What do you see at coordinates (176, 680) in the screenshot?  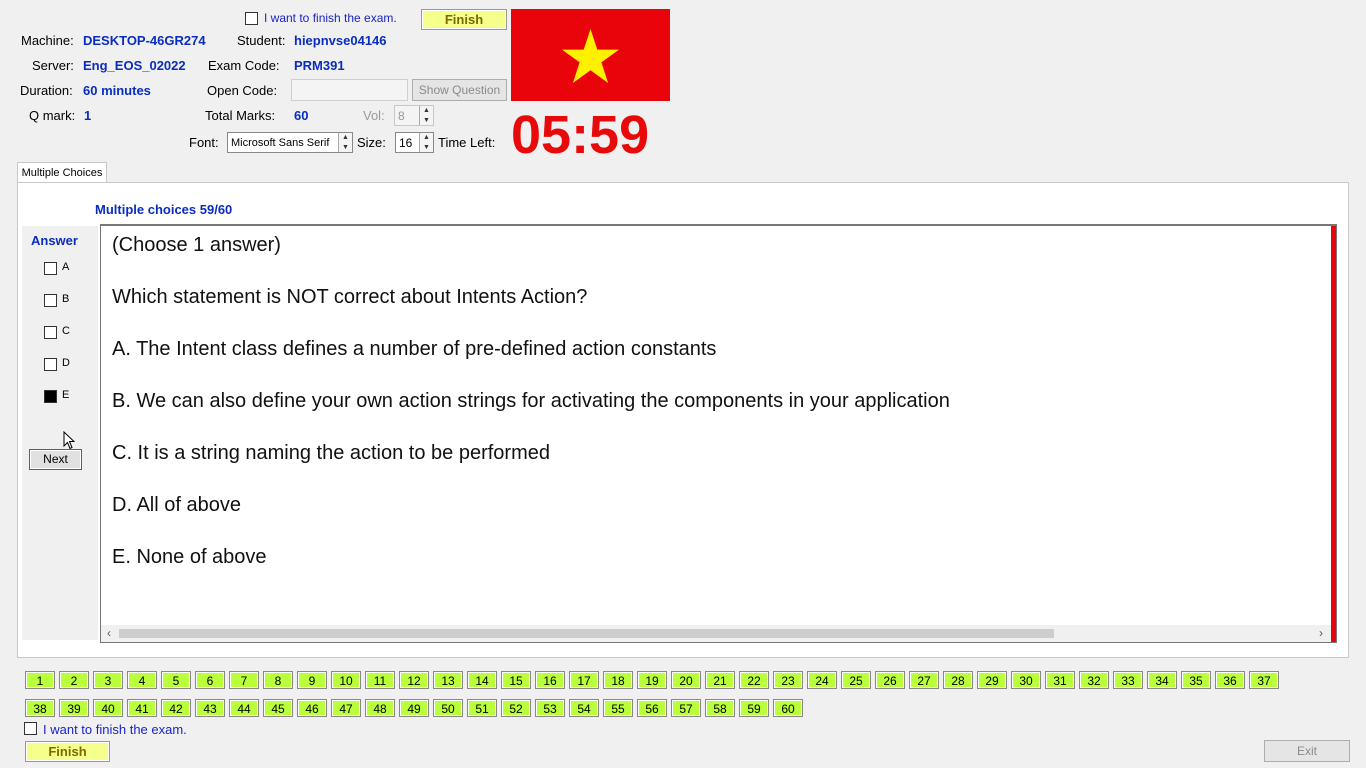 I see `question-nav-button-5: 5` at bounding box center [176, 680].